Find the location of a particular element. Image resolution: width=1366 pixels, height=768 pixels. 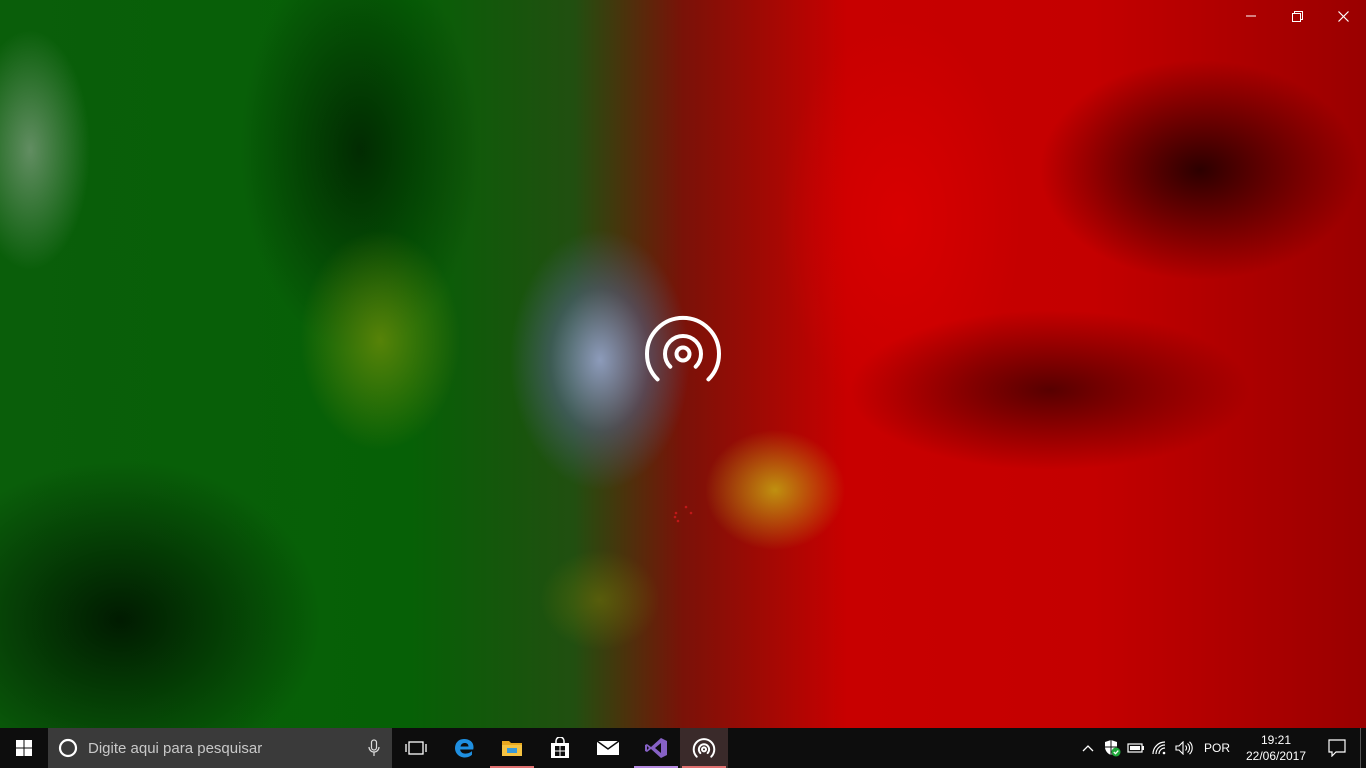

network-tray-button is located at coordinates (1160, 748).